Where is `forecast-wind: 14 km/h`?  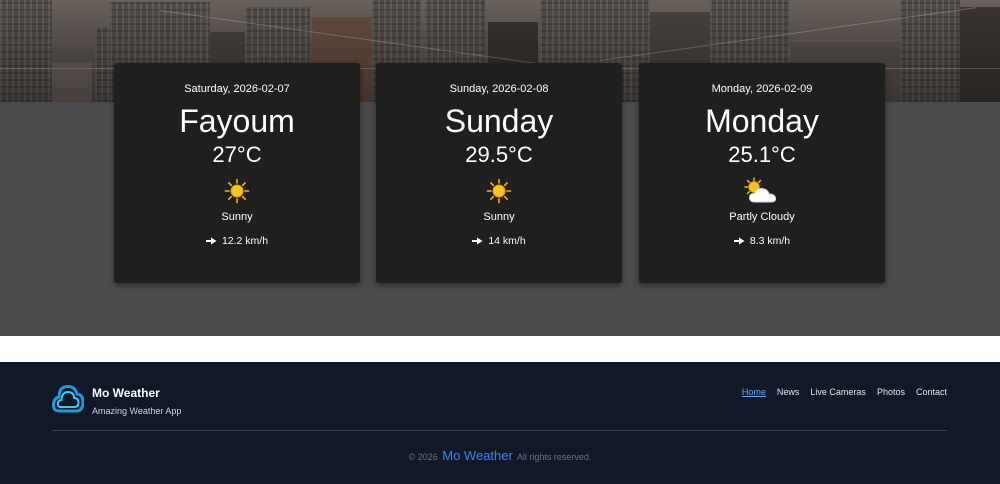 forecast-wind: 14 km/h is located at coordinates (499, 241).